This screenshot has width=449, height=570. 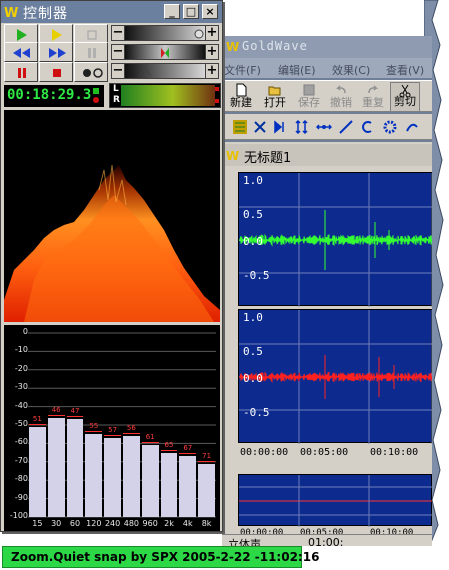 I want to click on balance-slider: − +, so click(x=165, y=52).